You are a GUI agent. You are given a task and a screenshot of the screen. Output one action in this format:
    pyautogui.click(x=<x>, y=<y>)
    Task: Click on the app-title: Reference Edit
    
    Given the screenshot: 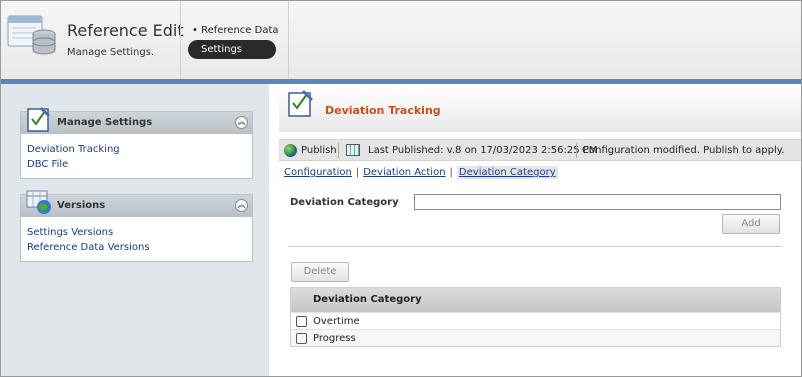 What is the action you would take?
    pyautogui.click(x=125, y=30)
    